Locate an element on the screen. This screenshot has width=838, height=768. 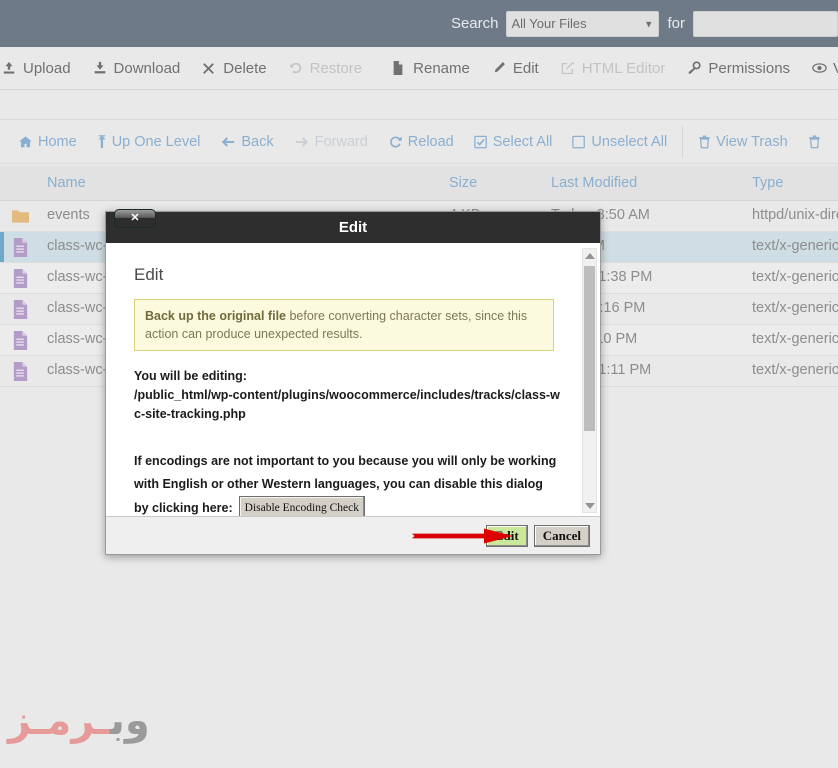
folder-icon is located at coordinates (20, 216).